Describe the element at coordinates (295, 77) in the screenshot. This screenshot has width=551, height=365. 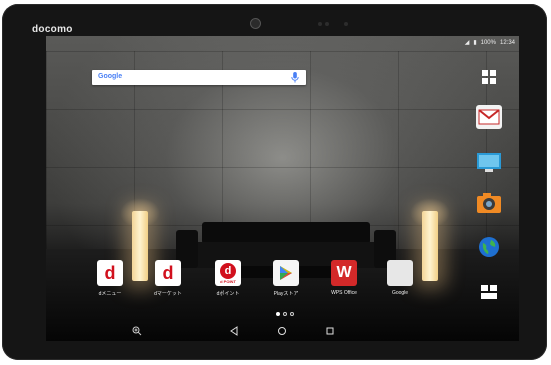
I see `microphone-icon` at that location.